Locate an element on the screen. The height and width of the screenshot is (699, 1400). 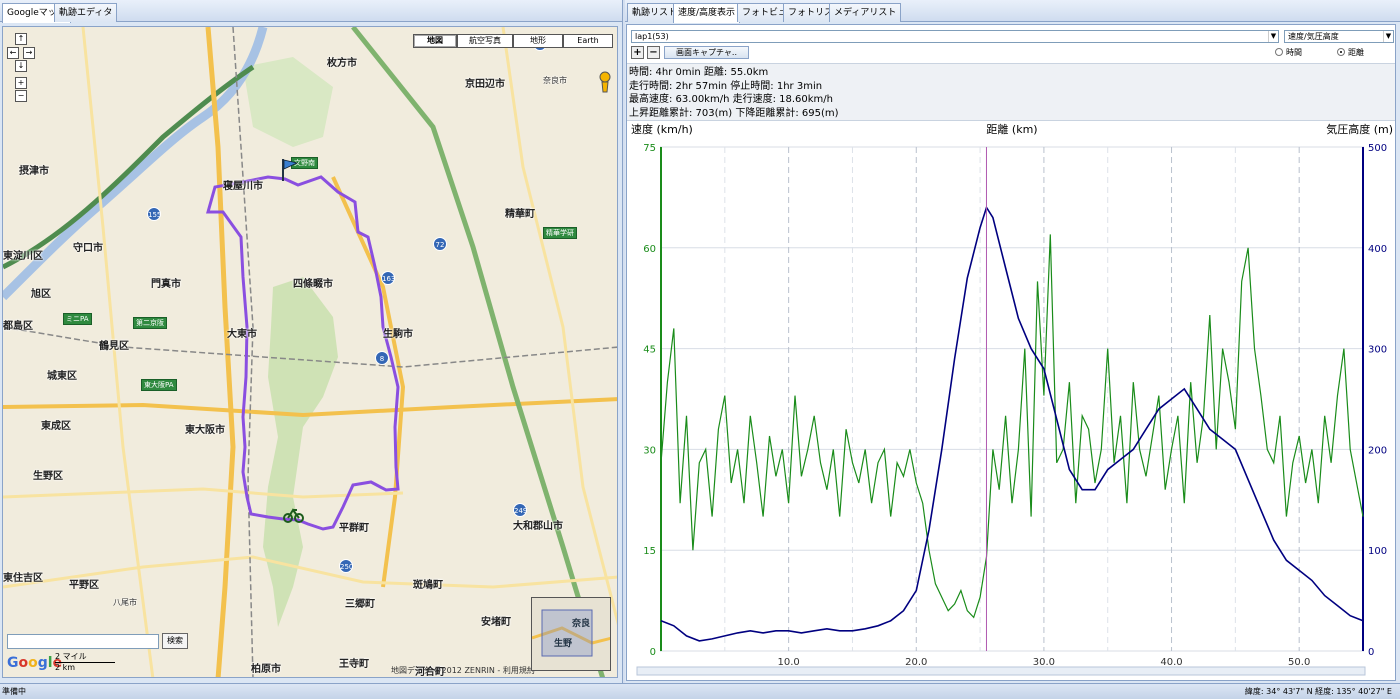
x-tick-label: 40.0 is located at coordinates (1171, 662).